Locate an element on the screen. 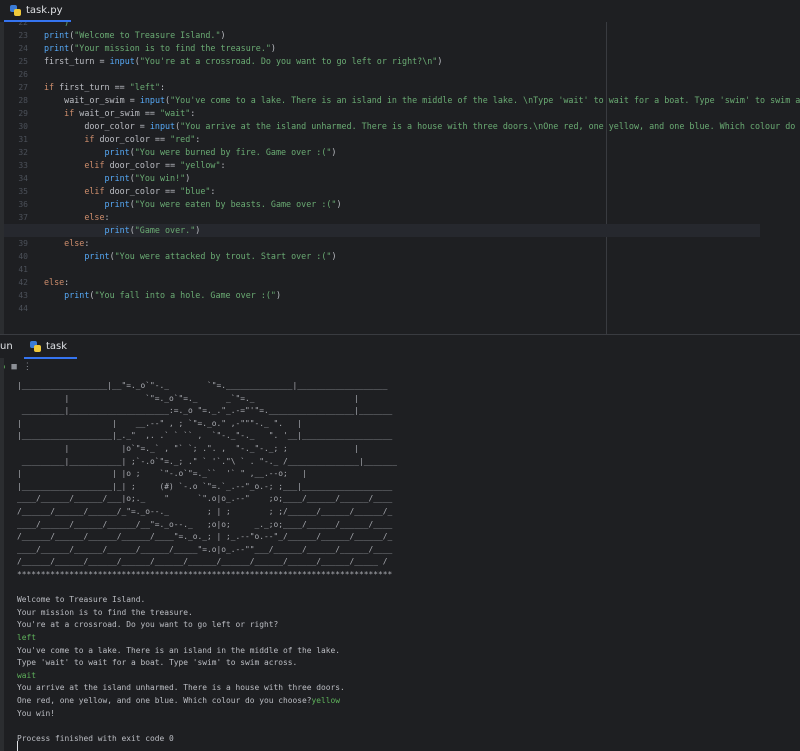 The image size is (800, 751). console-line: Process finished with exit code 0 is located at coordinates (95, 738).